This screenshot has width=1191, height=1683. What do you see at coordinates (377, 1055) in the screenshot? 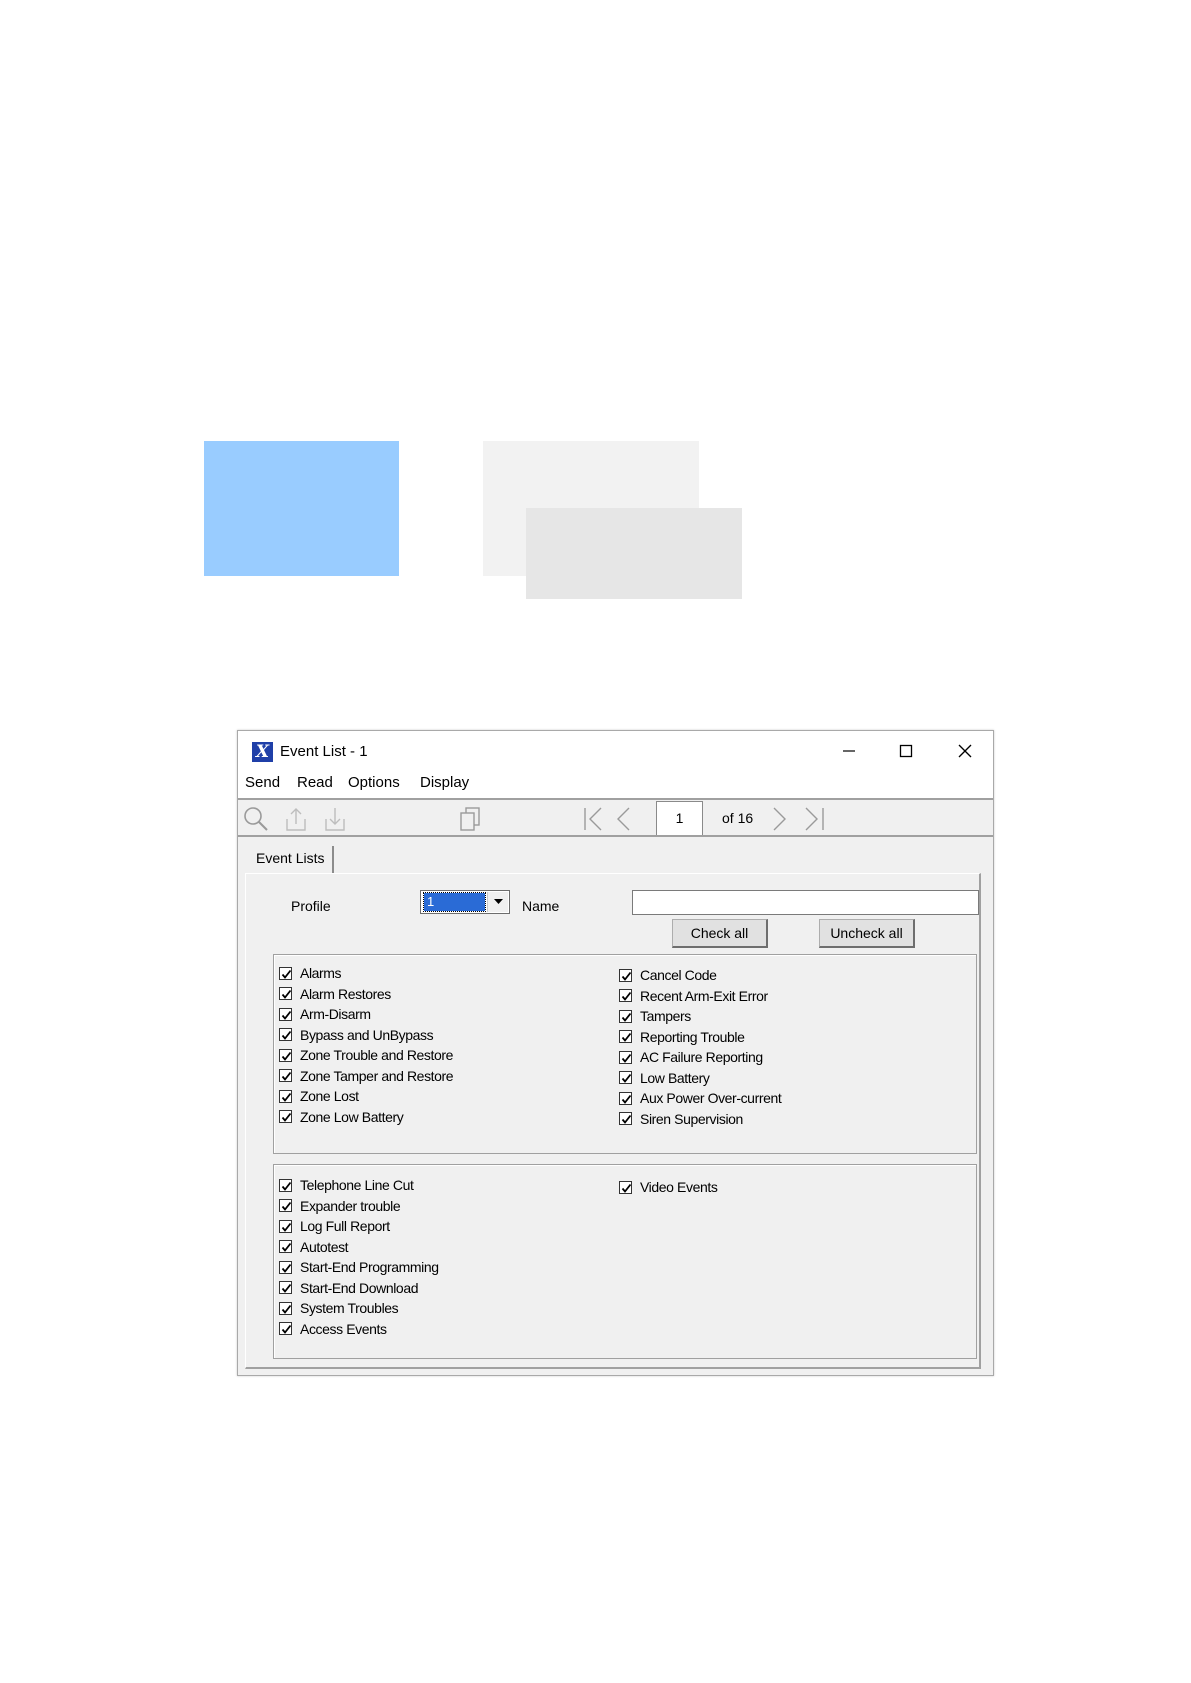
I see `checkbox-label: Zone Trouble and Restore` at bounding box center [377, 1055].